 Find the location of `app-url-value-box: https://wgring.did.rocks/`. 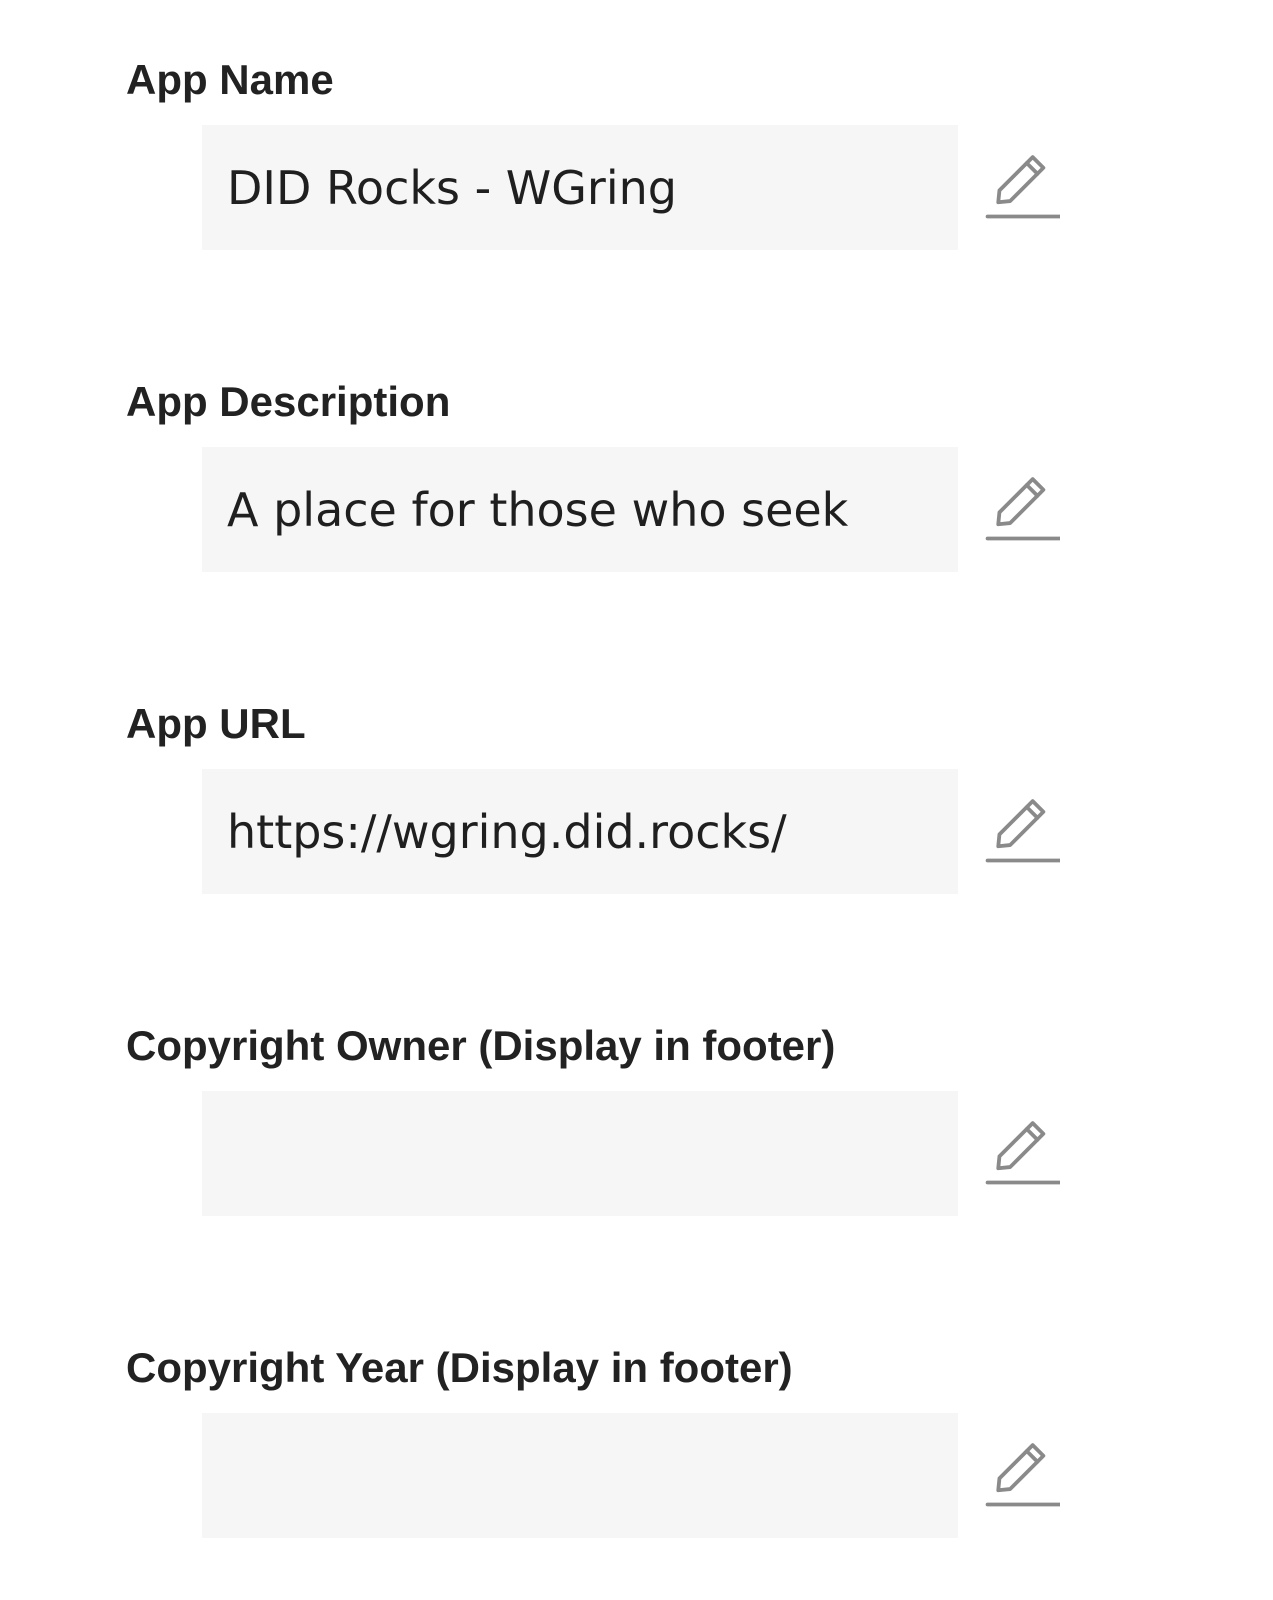

app-url-value-box: https://wgring.did.rocks/ is located at coordinates (580, 831).